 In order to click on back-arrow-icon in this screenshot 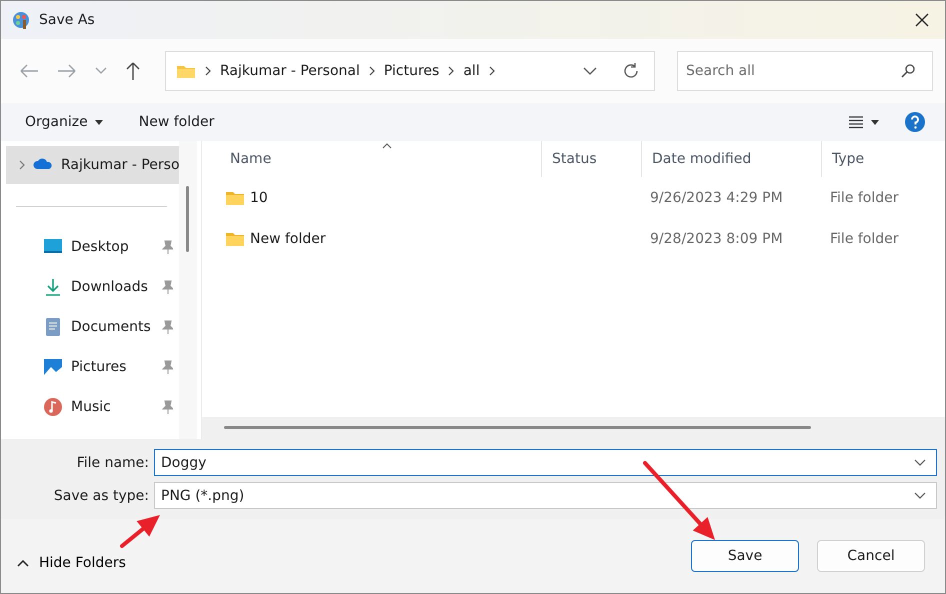, I will do `click(29, 71)`.